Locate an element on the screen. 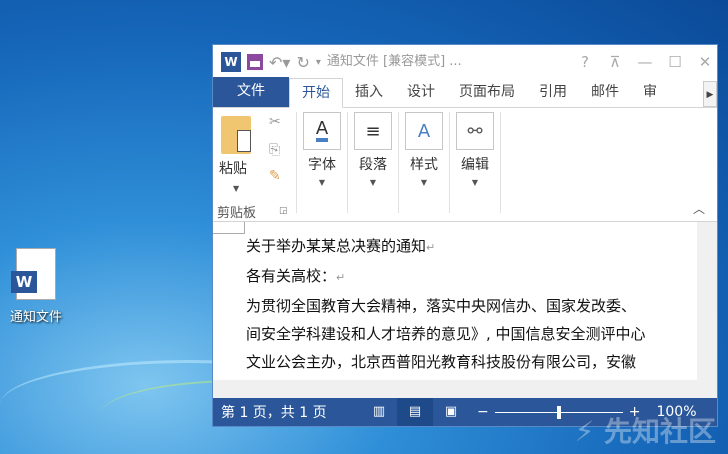 The width and height of the screenshot is (728, 454). tab-insert: 插入 is located at coordinates (369, 92).